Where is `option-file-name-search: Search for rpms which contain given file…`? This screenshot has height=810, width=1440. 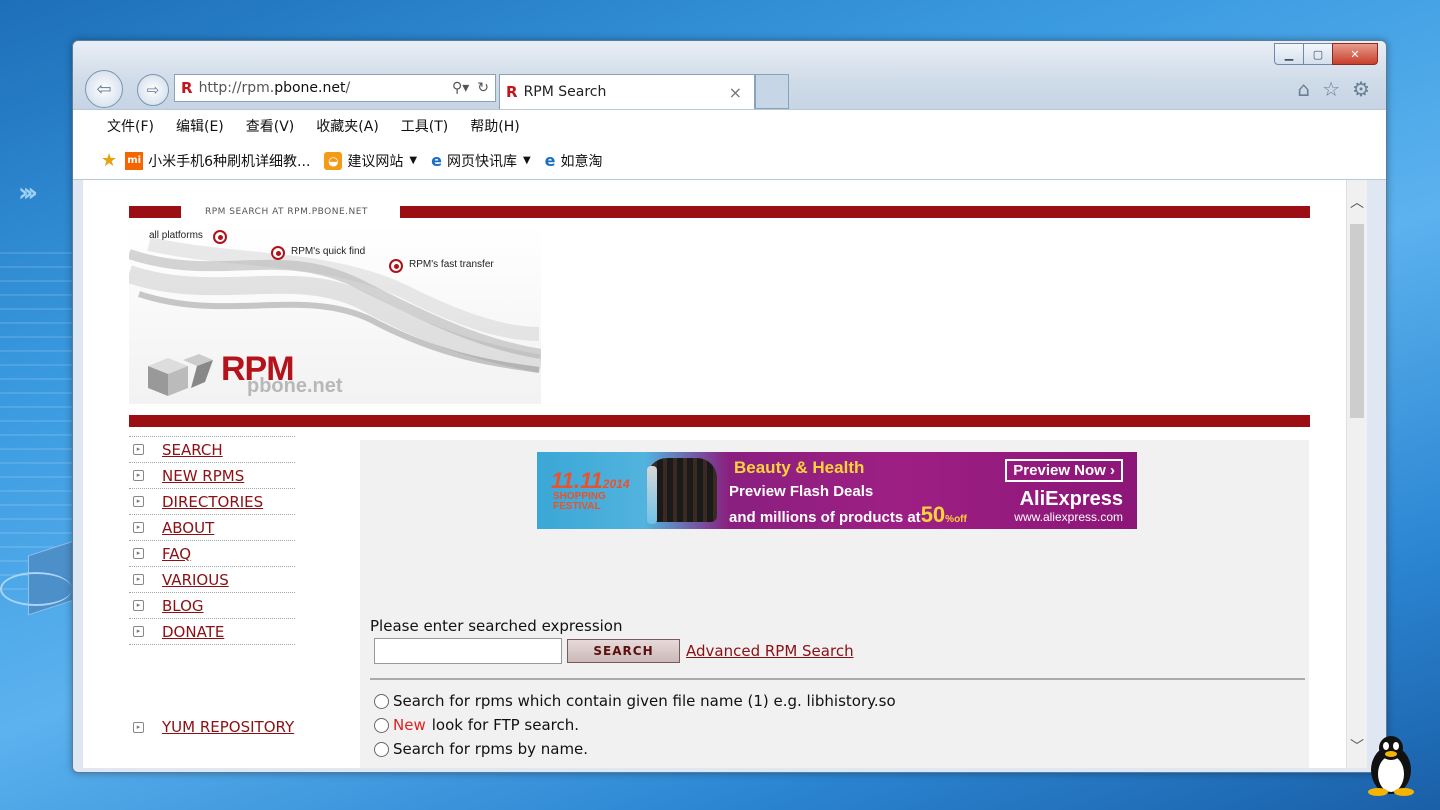
option-file-name-search: Search for rpms which contain given file… is located at coordinates (635, 701).